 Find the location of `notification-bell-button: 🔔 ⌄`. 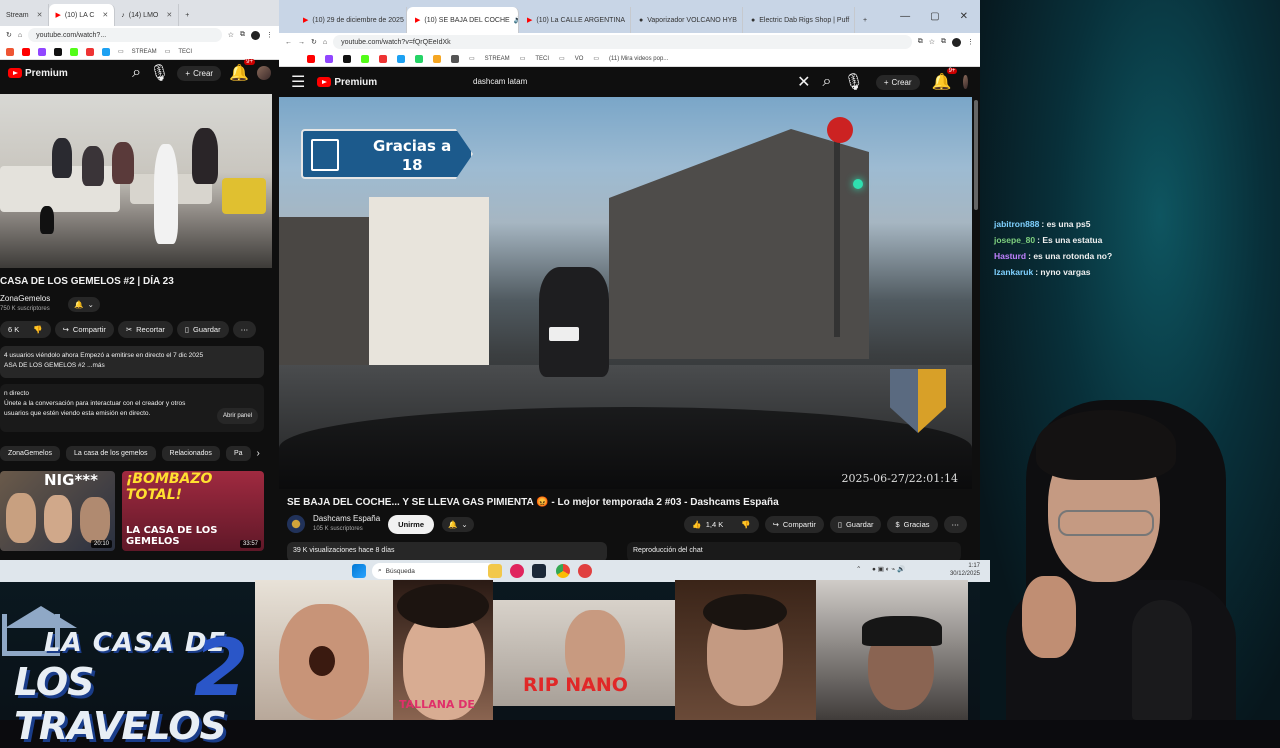

notification-bell-button: 🔔 ⌄ is located at coordinates (458, 524).